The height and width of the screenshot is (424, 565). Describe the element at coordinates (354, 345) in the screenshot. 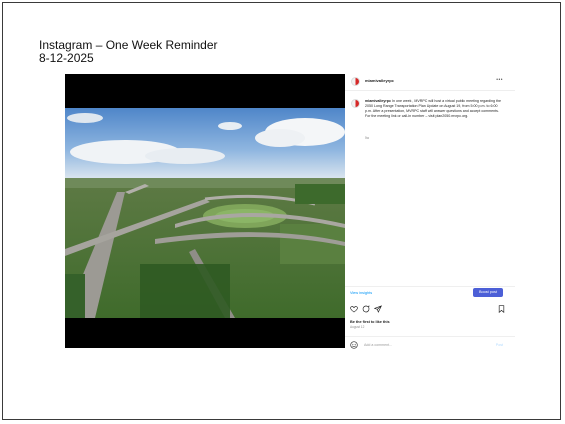

I see `emoji-icon` at that location.